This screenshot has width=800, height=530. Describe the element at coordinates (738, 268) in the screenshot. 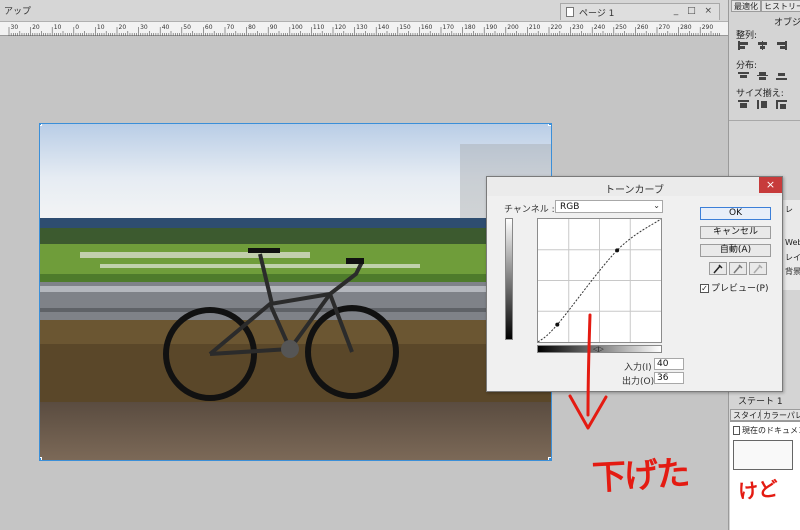

I see `gray-eyedropper-icon` at that location.